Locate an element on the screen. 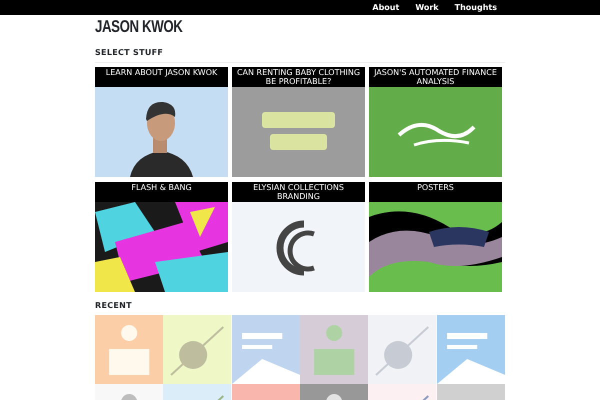  project-title: POSTERS is located at coordinates (435, 192).